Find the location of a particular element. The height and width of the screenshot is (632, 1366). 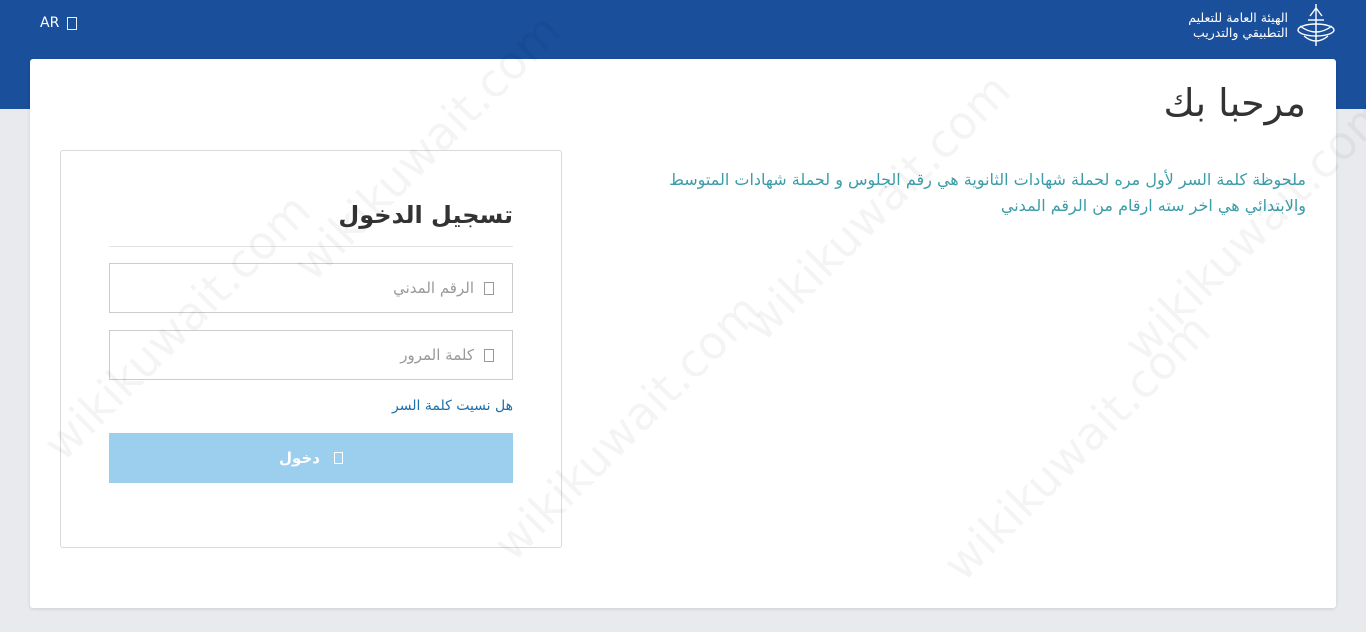

civil-id-field is located at coordinates (311, 288).